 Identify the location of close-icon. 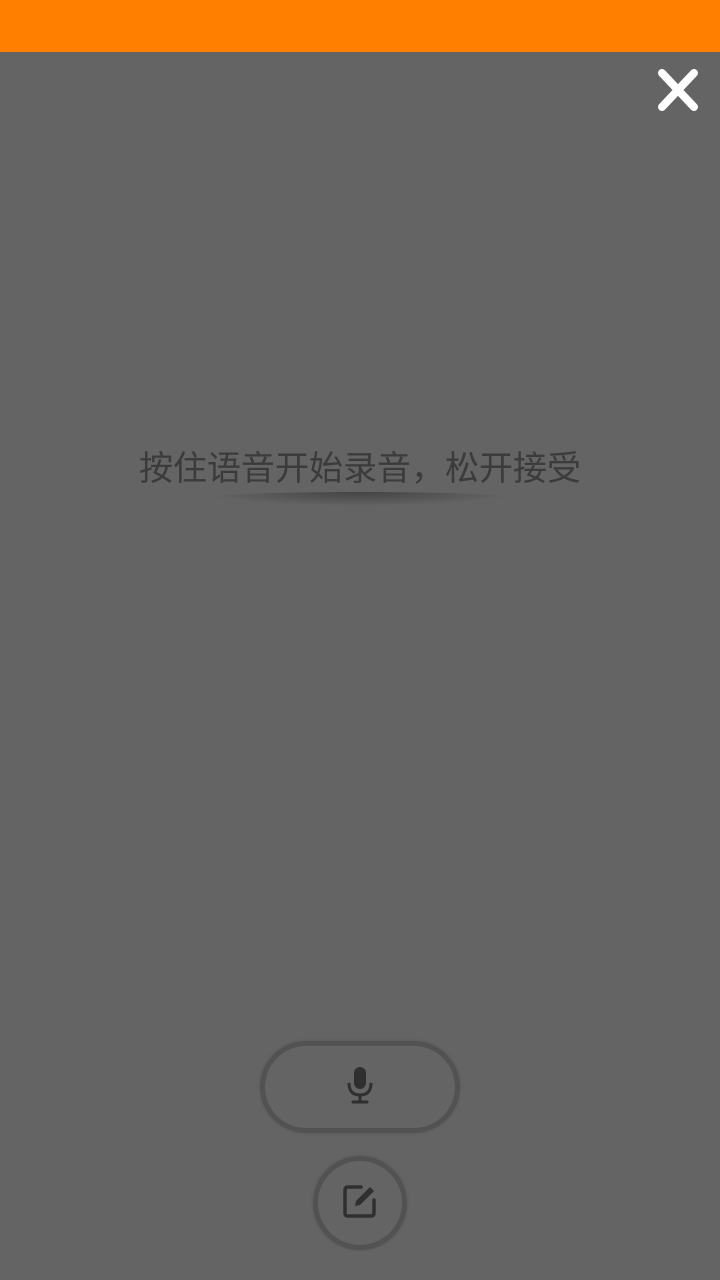
(678, 92).